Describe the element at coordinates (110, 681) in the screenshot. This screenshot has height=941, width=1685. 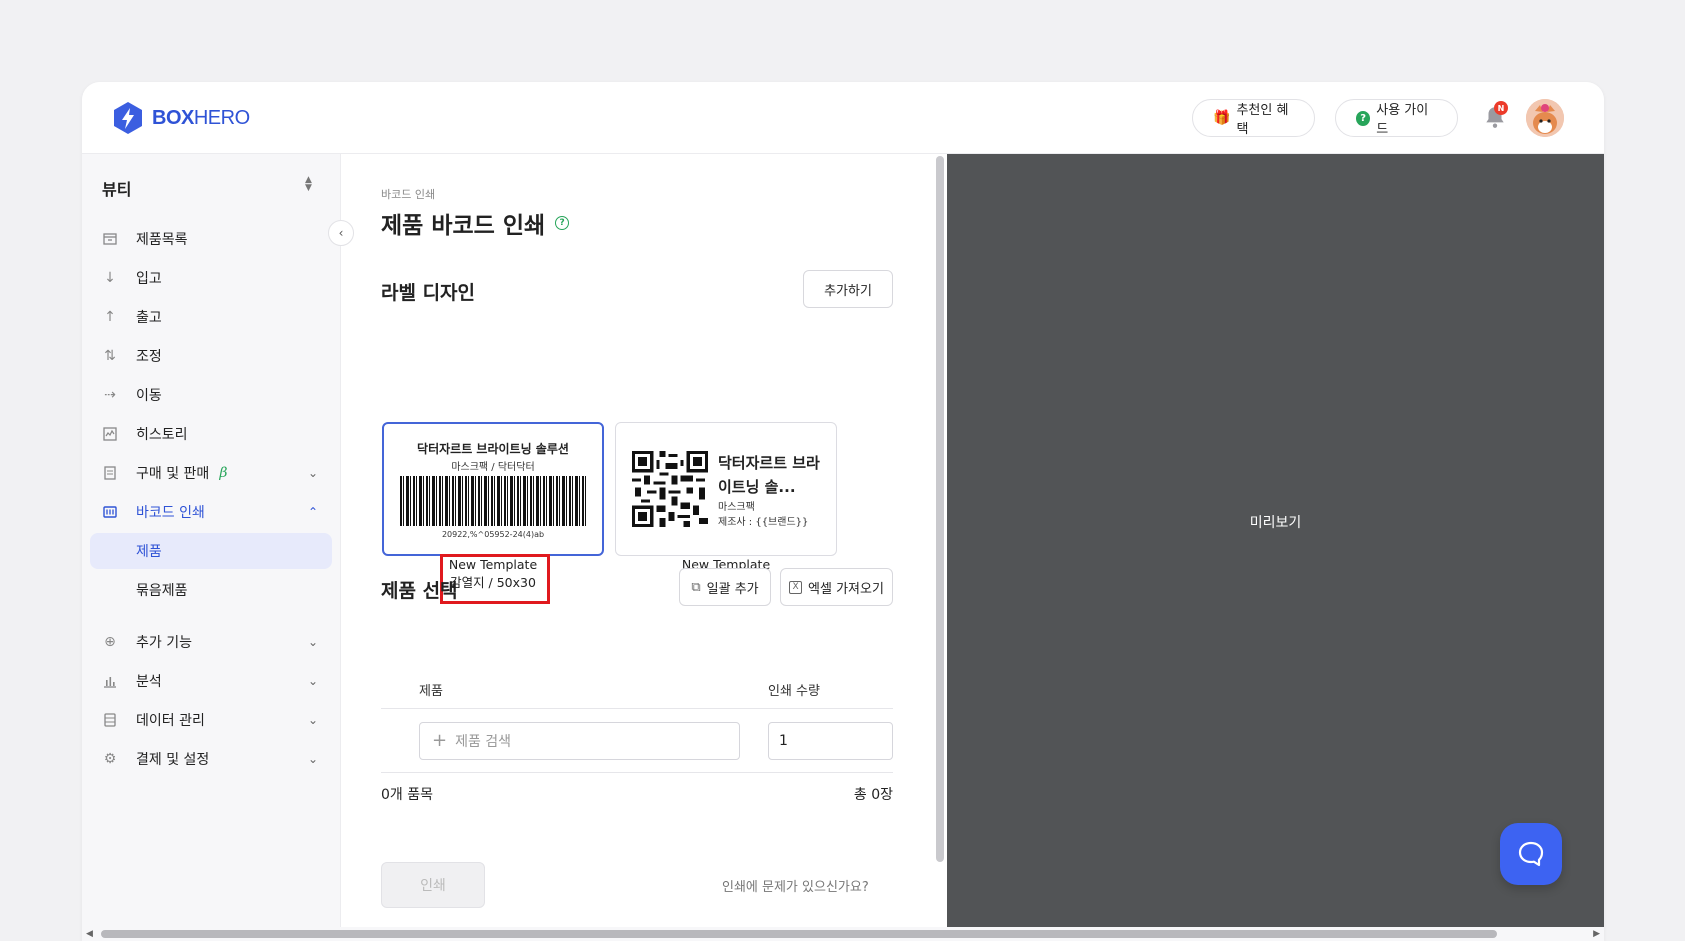
I see `chart-icon` at that location.